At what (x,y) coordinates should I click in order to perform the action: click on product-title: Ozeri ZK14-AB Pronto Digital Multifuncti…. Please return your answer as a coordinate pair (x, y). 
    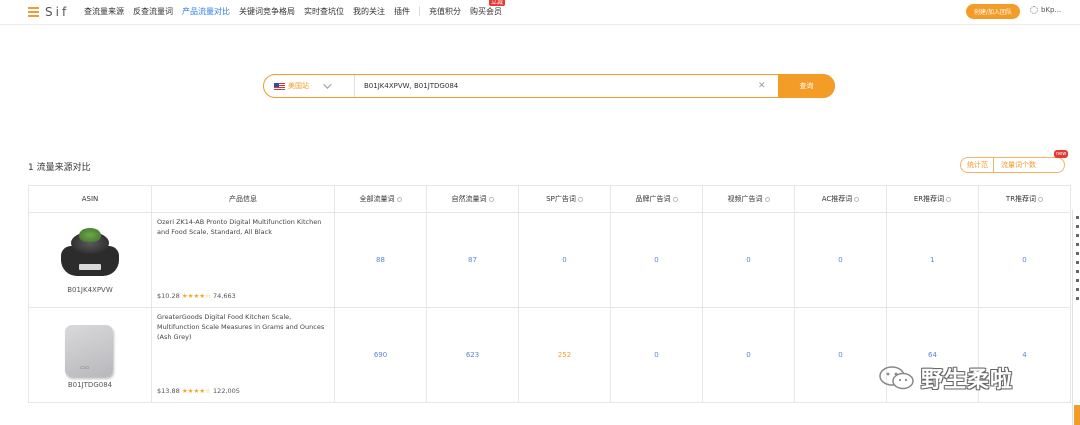
    Looking at the image, I should click on (243, 227).